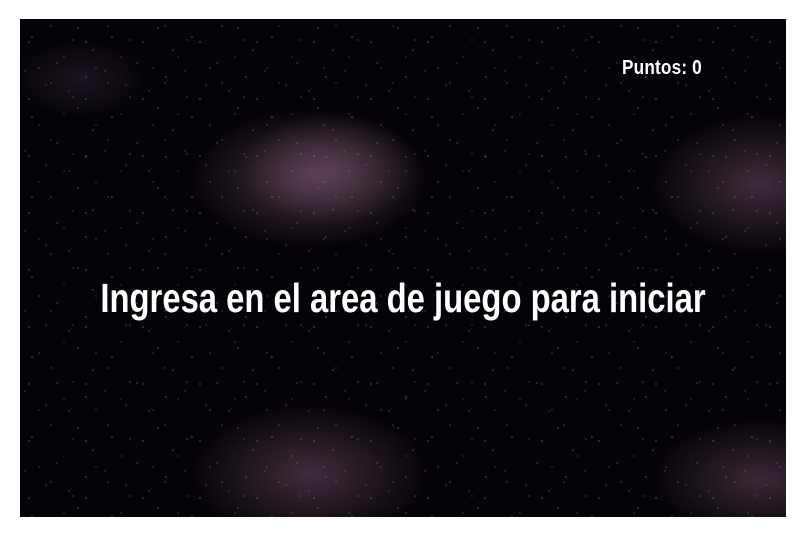 The image size is (807, 536). I want to click on start-message: Ingresa en el area de juego para iniciar, so click(403, 298).